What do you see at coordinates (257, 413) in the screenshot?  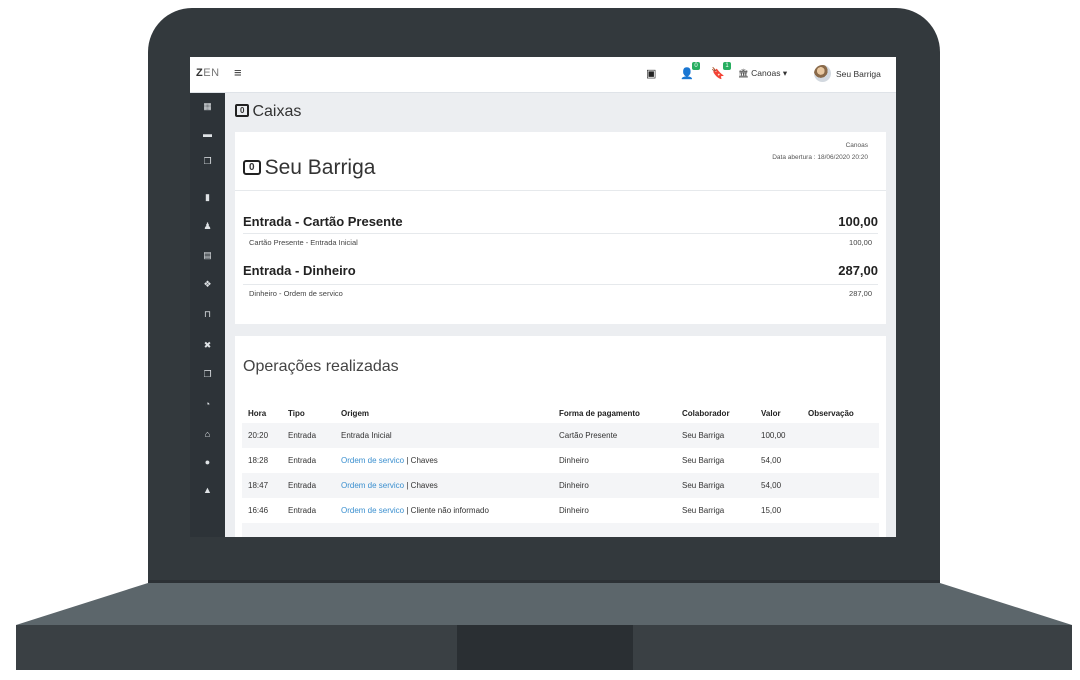 I see `column-header-hora: Hora` at bounding box center [257, 413].